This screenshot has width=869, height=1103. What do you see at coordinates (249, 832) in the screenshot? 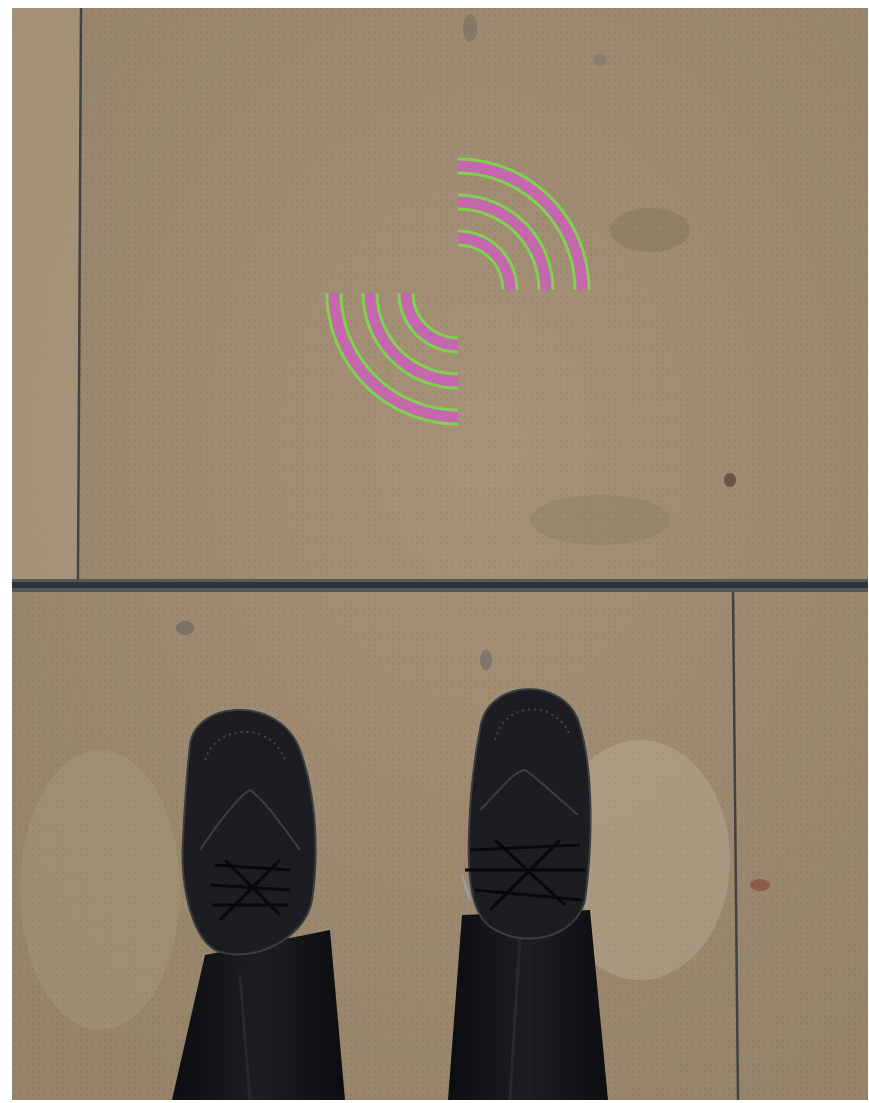
I see `left-shoe` at bounding box center [249, 832].